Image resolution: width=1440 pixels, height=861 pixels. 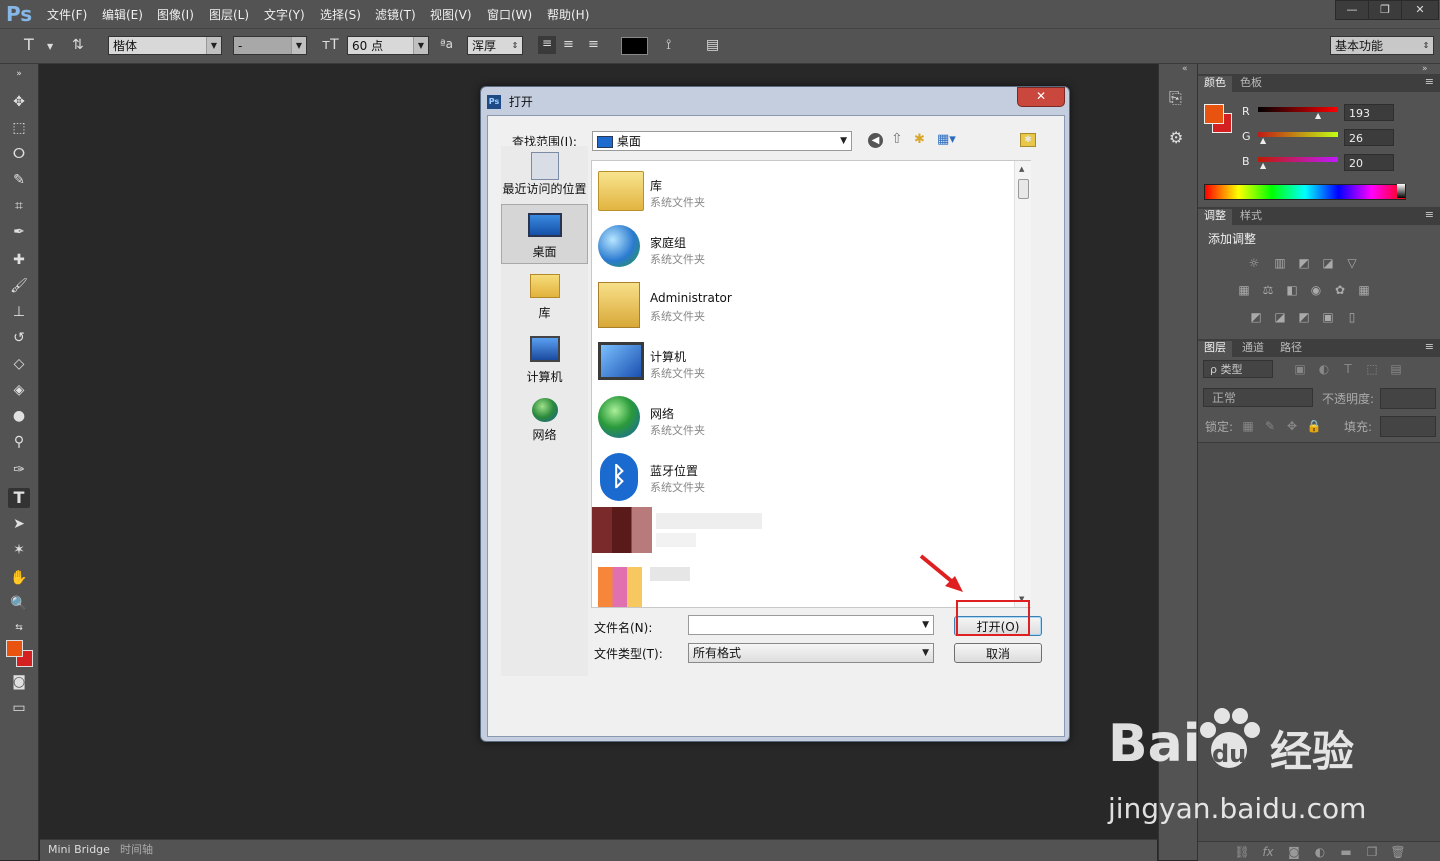 What do you see at coordinates (19, 338) in the screenshot?
I see `history-brush-tool-icon: ↺` at bounding box center [19, 338].